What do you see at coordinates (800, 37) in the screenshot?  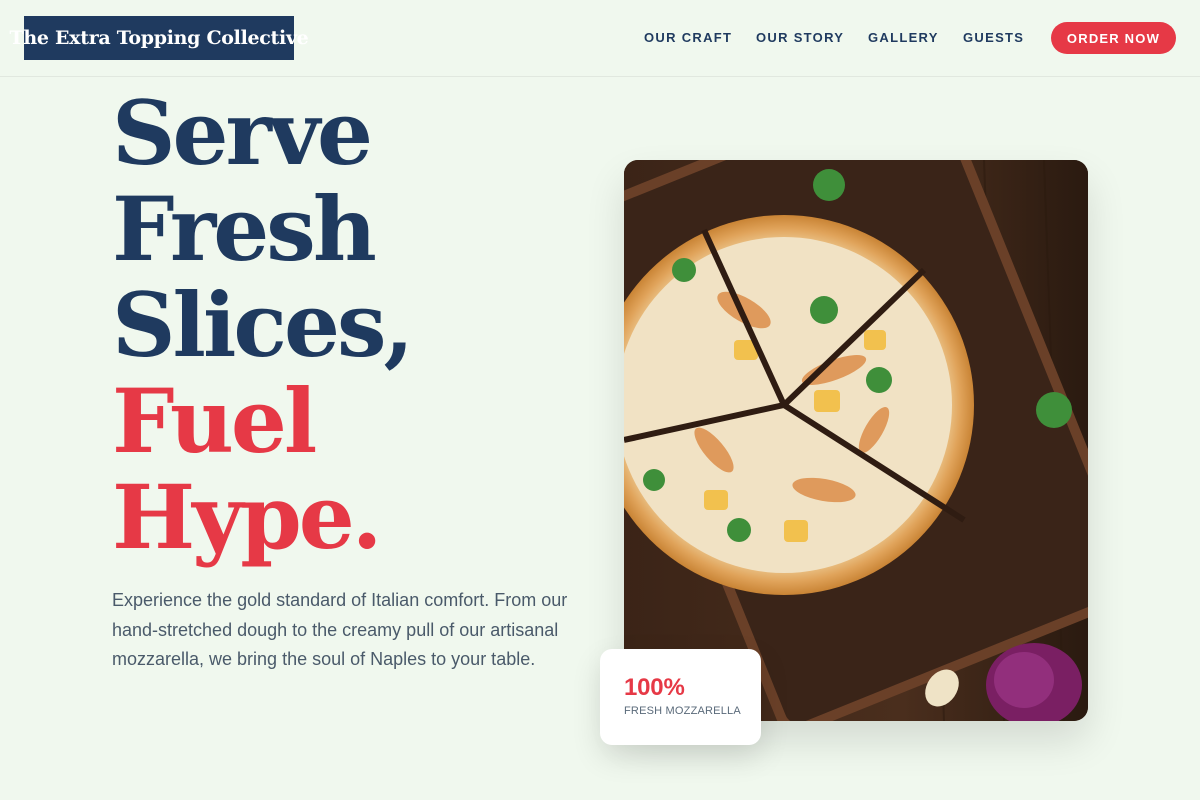 I see `nav-link-our-story: OUR STORY` at bounding box center [800, 37].